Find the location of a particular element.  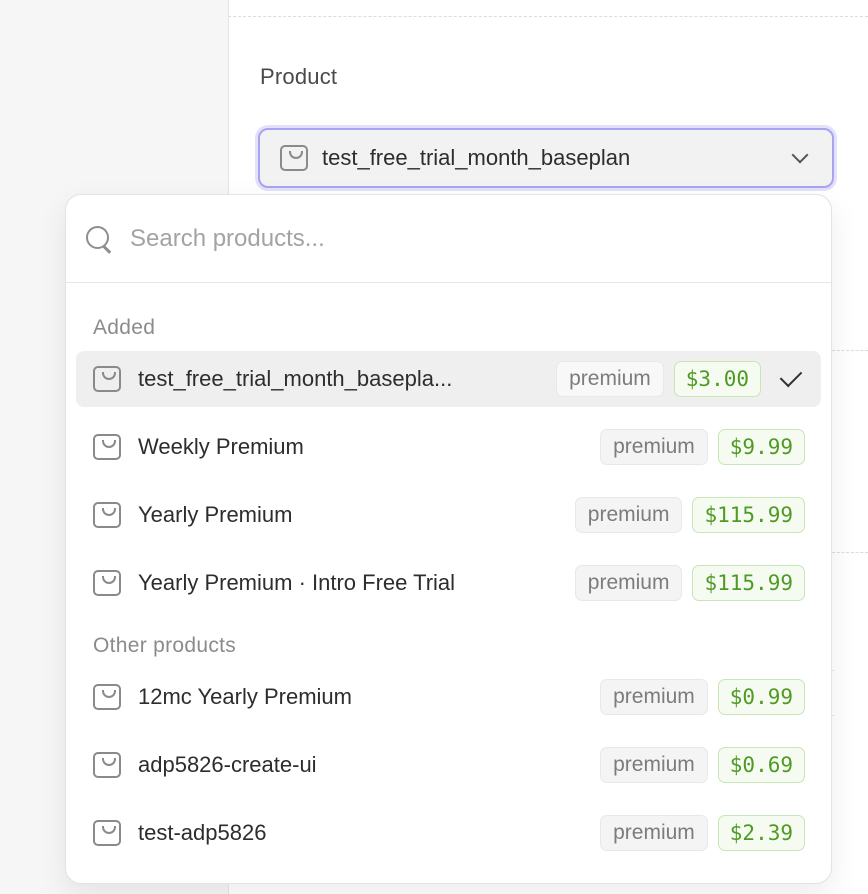

product-option: Yearly Premium premium $115.99 is located at coordinates (448, 515).